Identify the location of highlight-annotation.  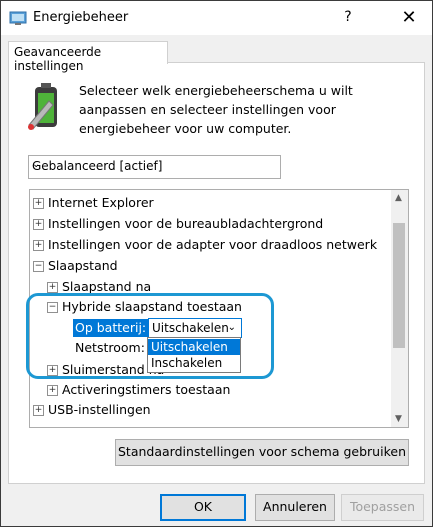
(150, 336).